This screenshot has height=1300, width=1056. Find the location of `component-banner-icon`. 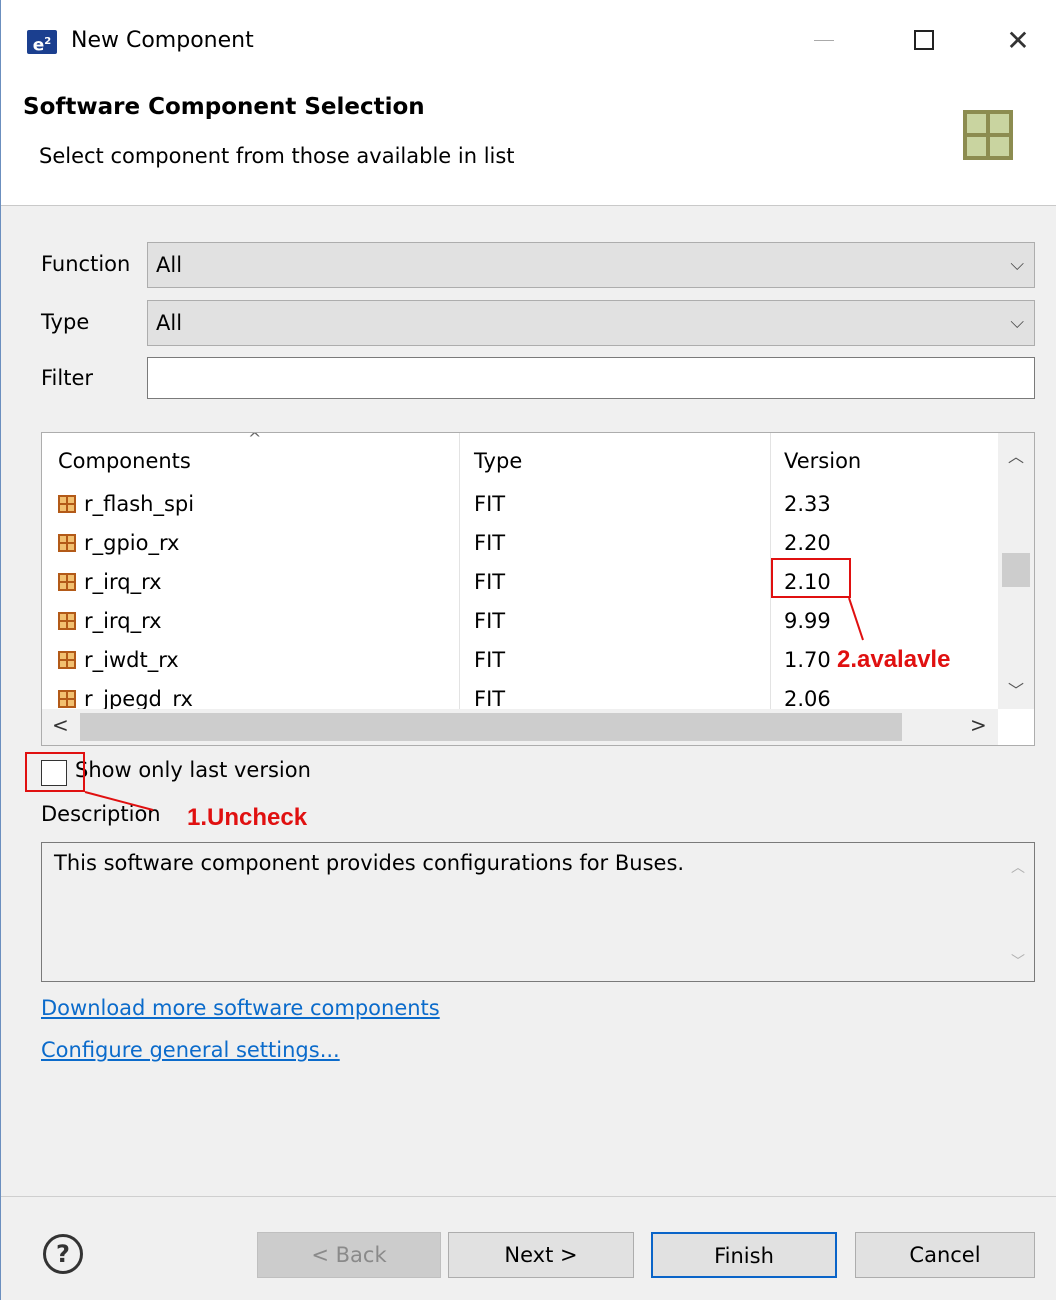

component-banner-icon is located at coordinates (988, 135).